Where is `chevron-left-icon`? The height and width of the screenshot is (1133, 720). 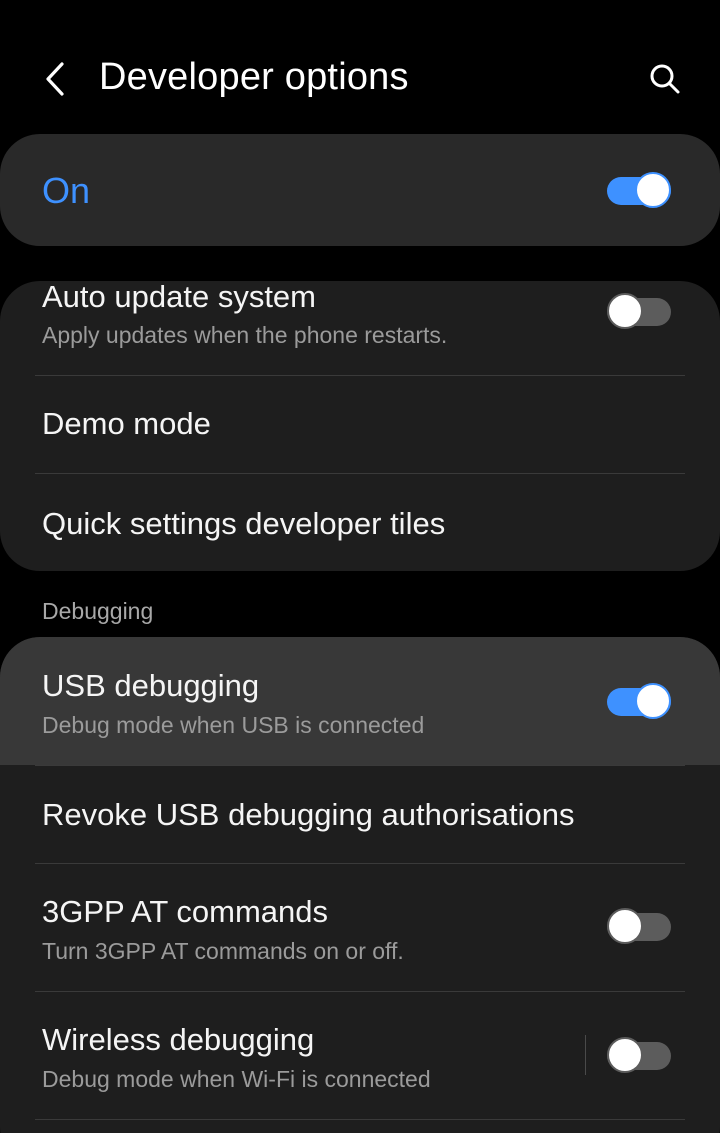
chevron-left-icon is located at coordinates (55, 79).